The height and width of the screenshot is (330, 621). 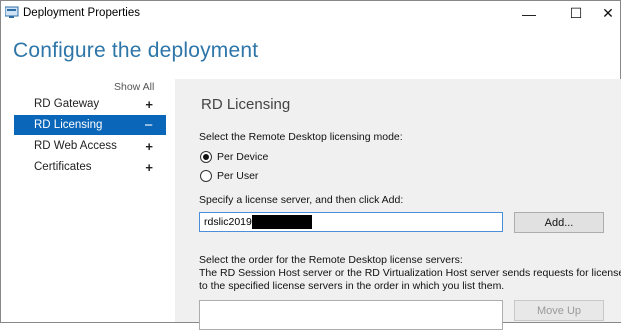 What do you see at coordinates (228, 221) in the screenshot?
I see `license-server-value: rdslic2019` at bounding box center [228, 221].